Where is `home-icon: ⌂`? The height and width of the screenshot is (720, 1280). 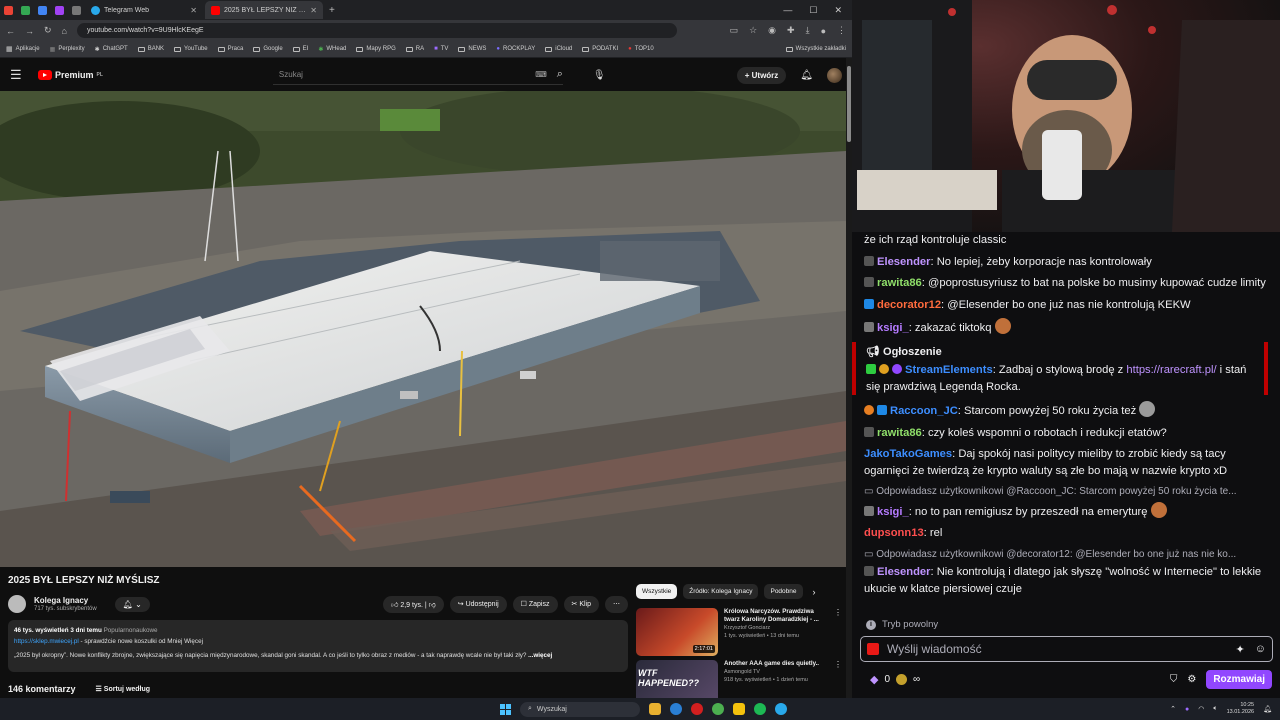 home-icon: ⌂ is located at coordinates (64, 31).